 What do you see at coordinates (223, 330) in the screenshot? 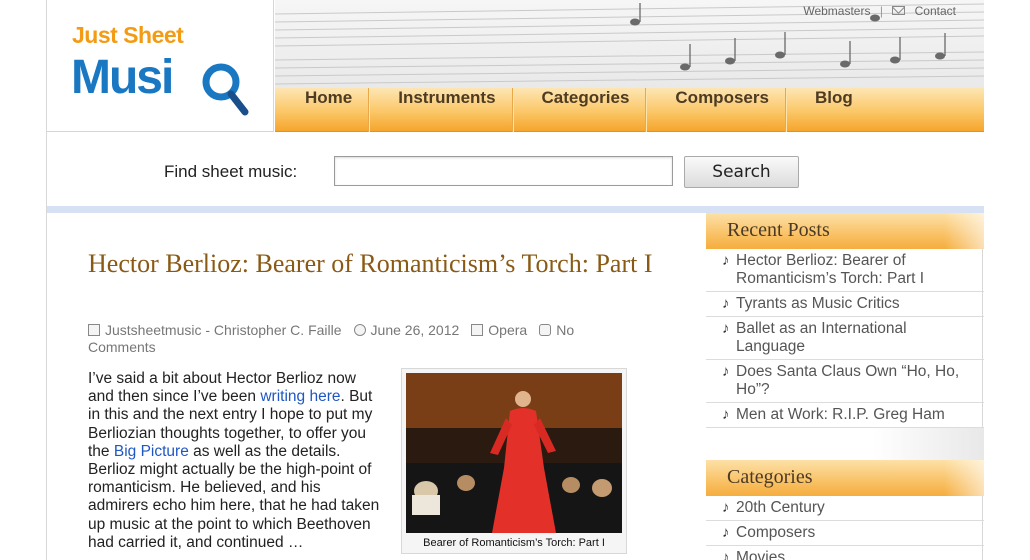
I see `post-author: Justsheetmusic - Christopher C. Faille` at bounding box center [223, 330].